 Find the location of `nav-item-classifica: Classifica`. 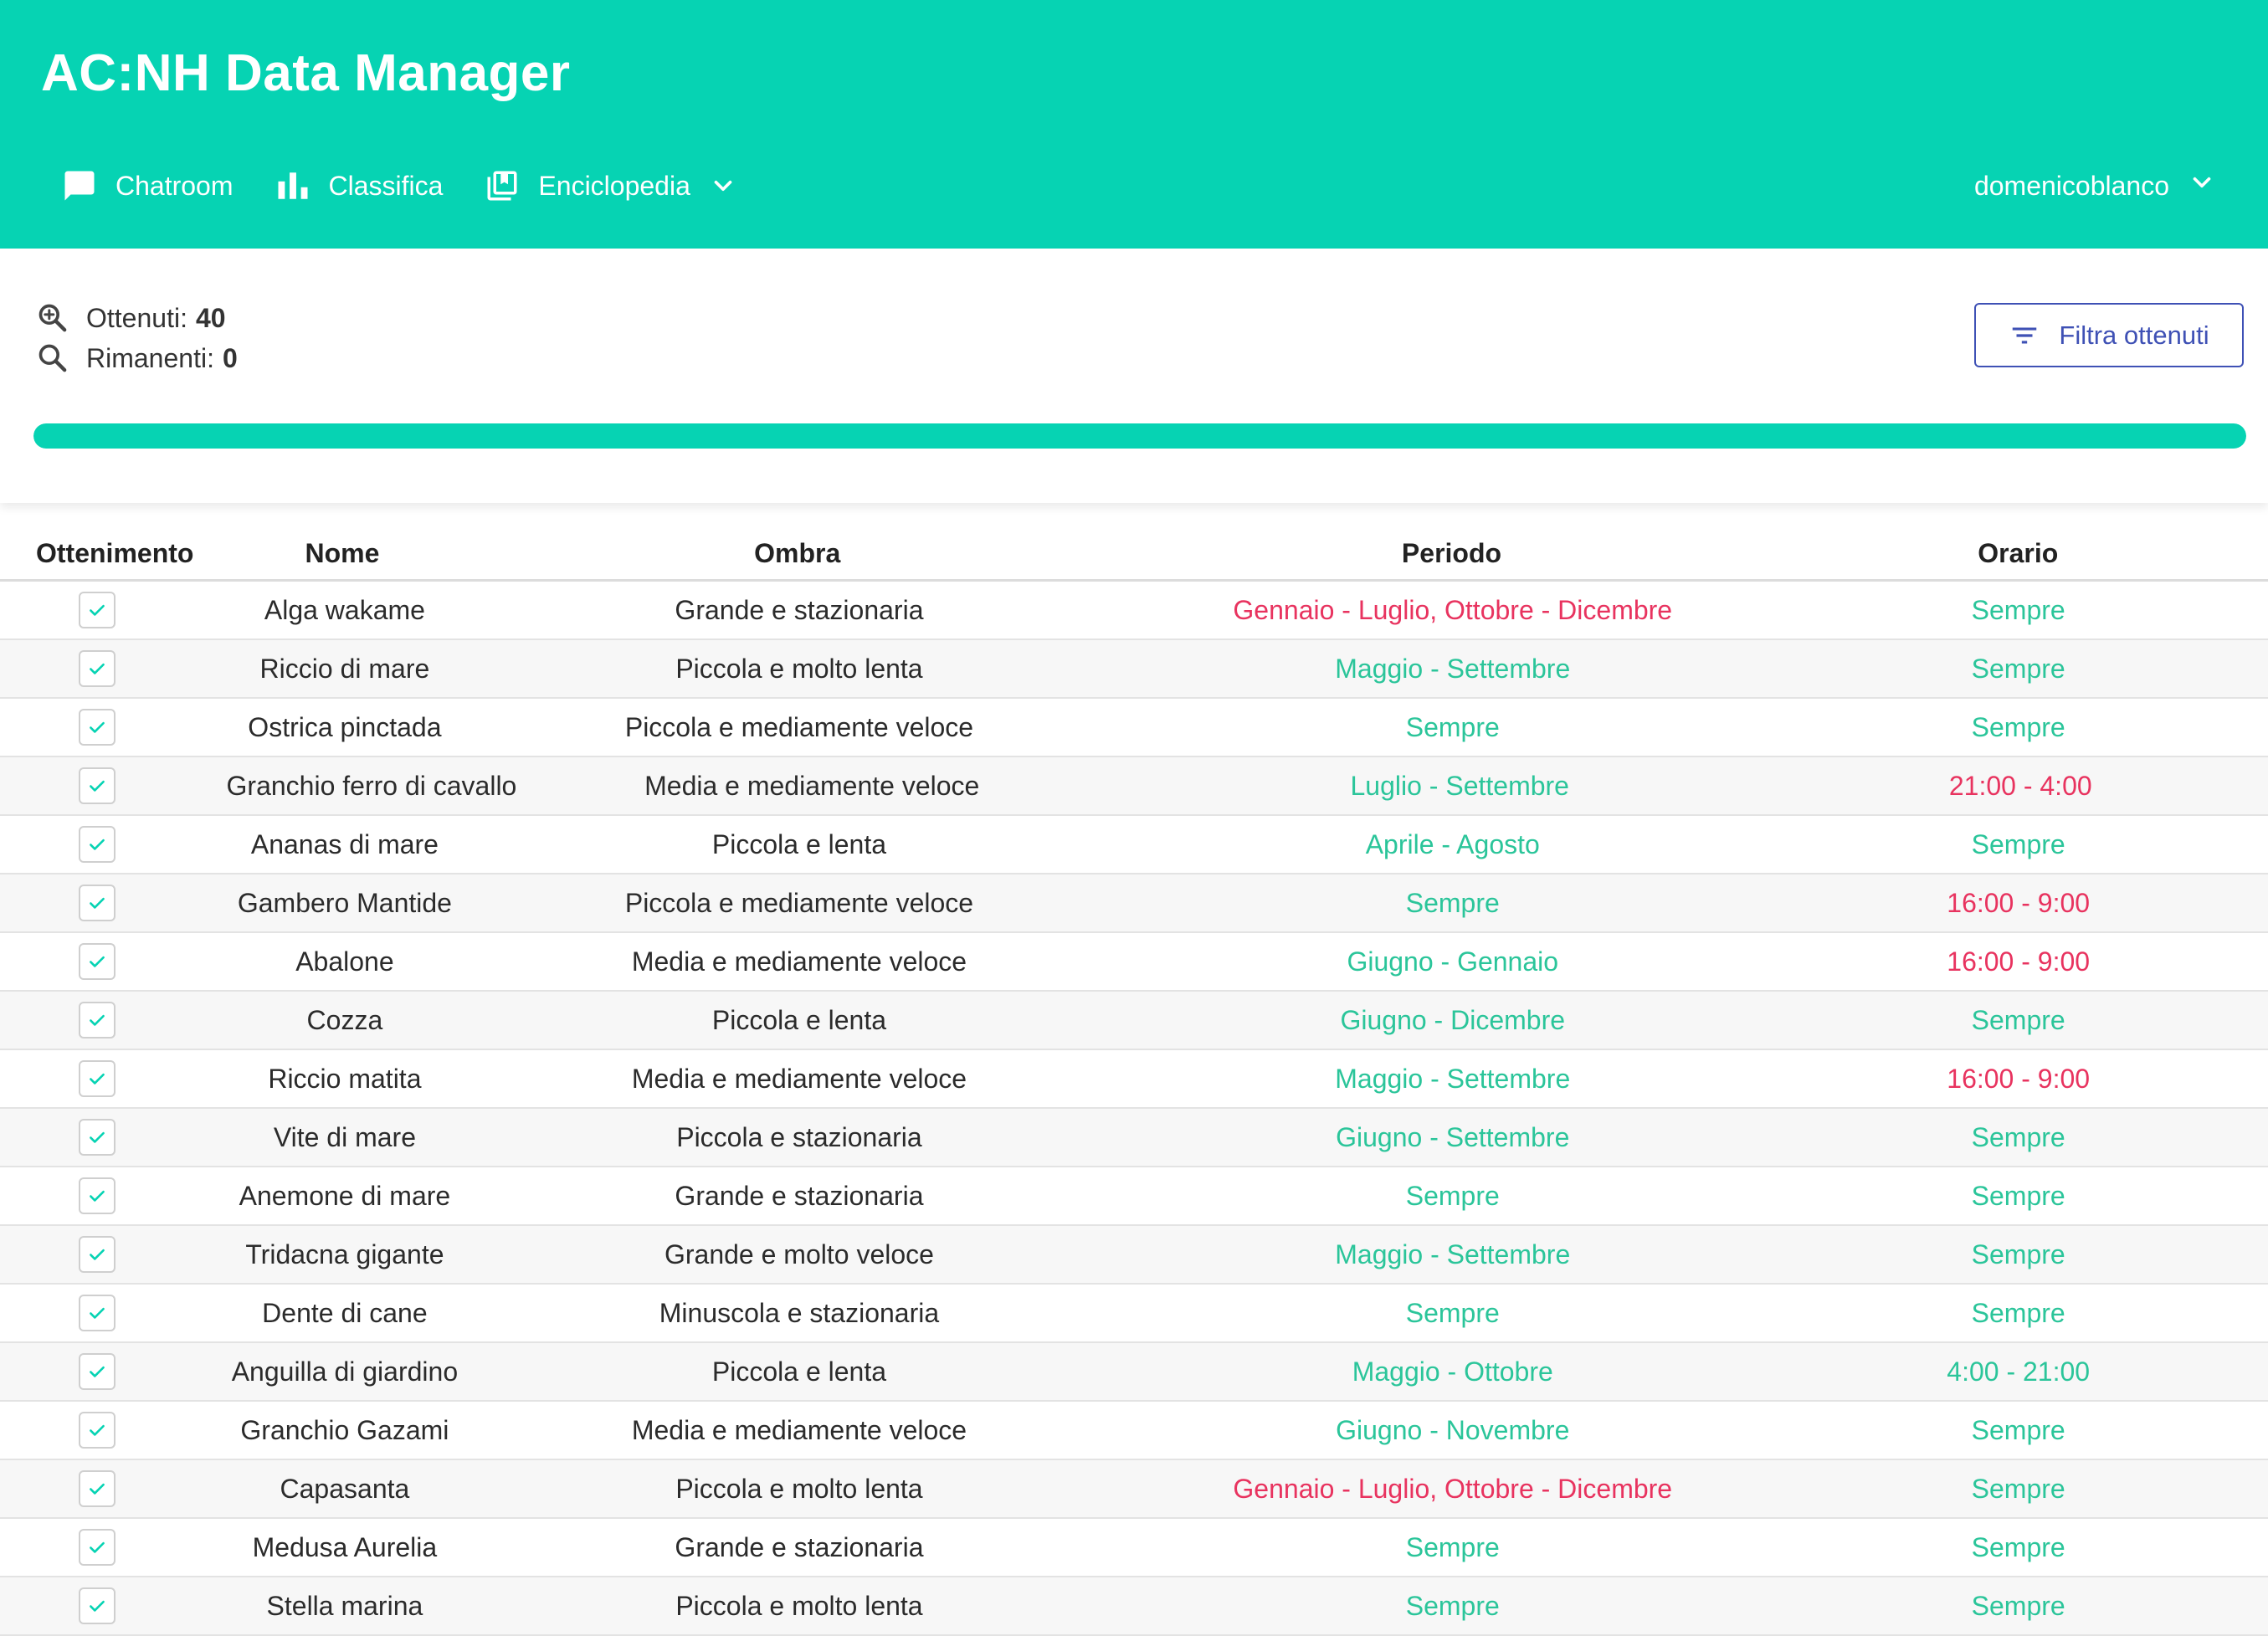

nav-item-classifica: Classifica is located at coordinates (359, 185).